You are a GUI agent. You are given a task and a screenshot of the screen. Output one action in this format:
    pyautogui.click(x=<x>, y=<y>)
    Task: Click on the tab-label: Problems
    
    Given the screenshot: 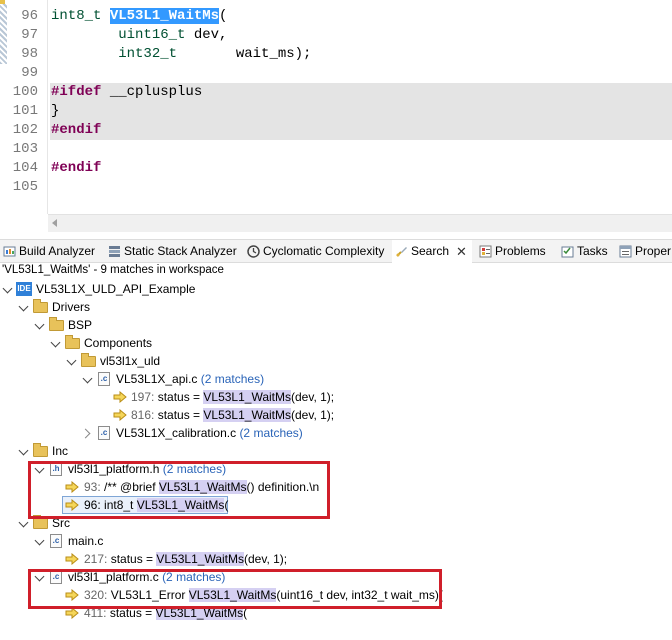 What is the action you would take?
    pyautogui.click(x=520, y=251)
    